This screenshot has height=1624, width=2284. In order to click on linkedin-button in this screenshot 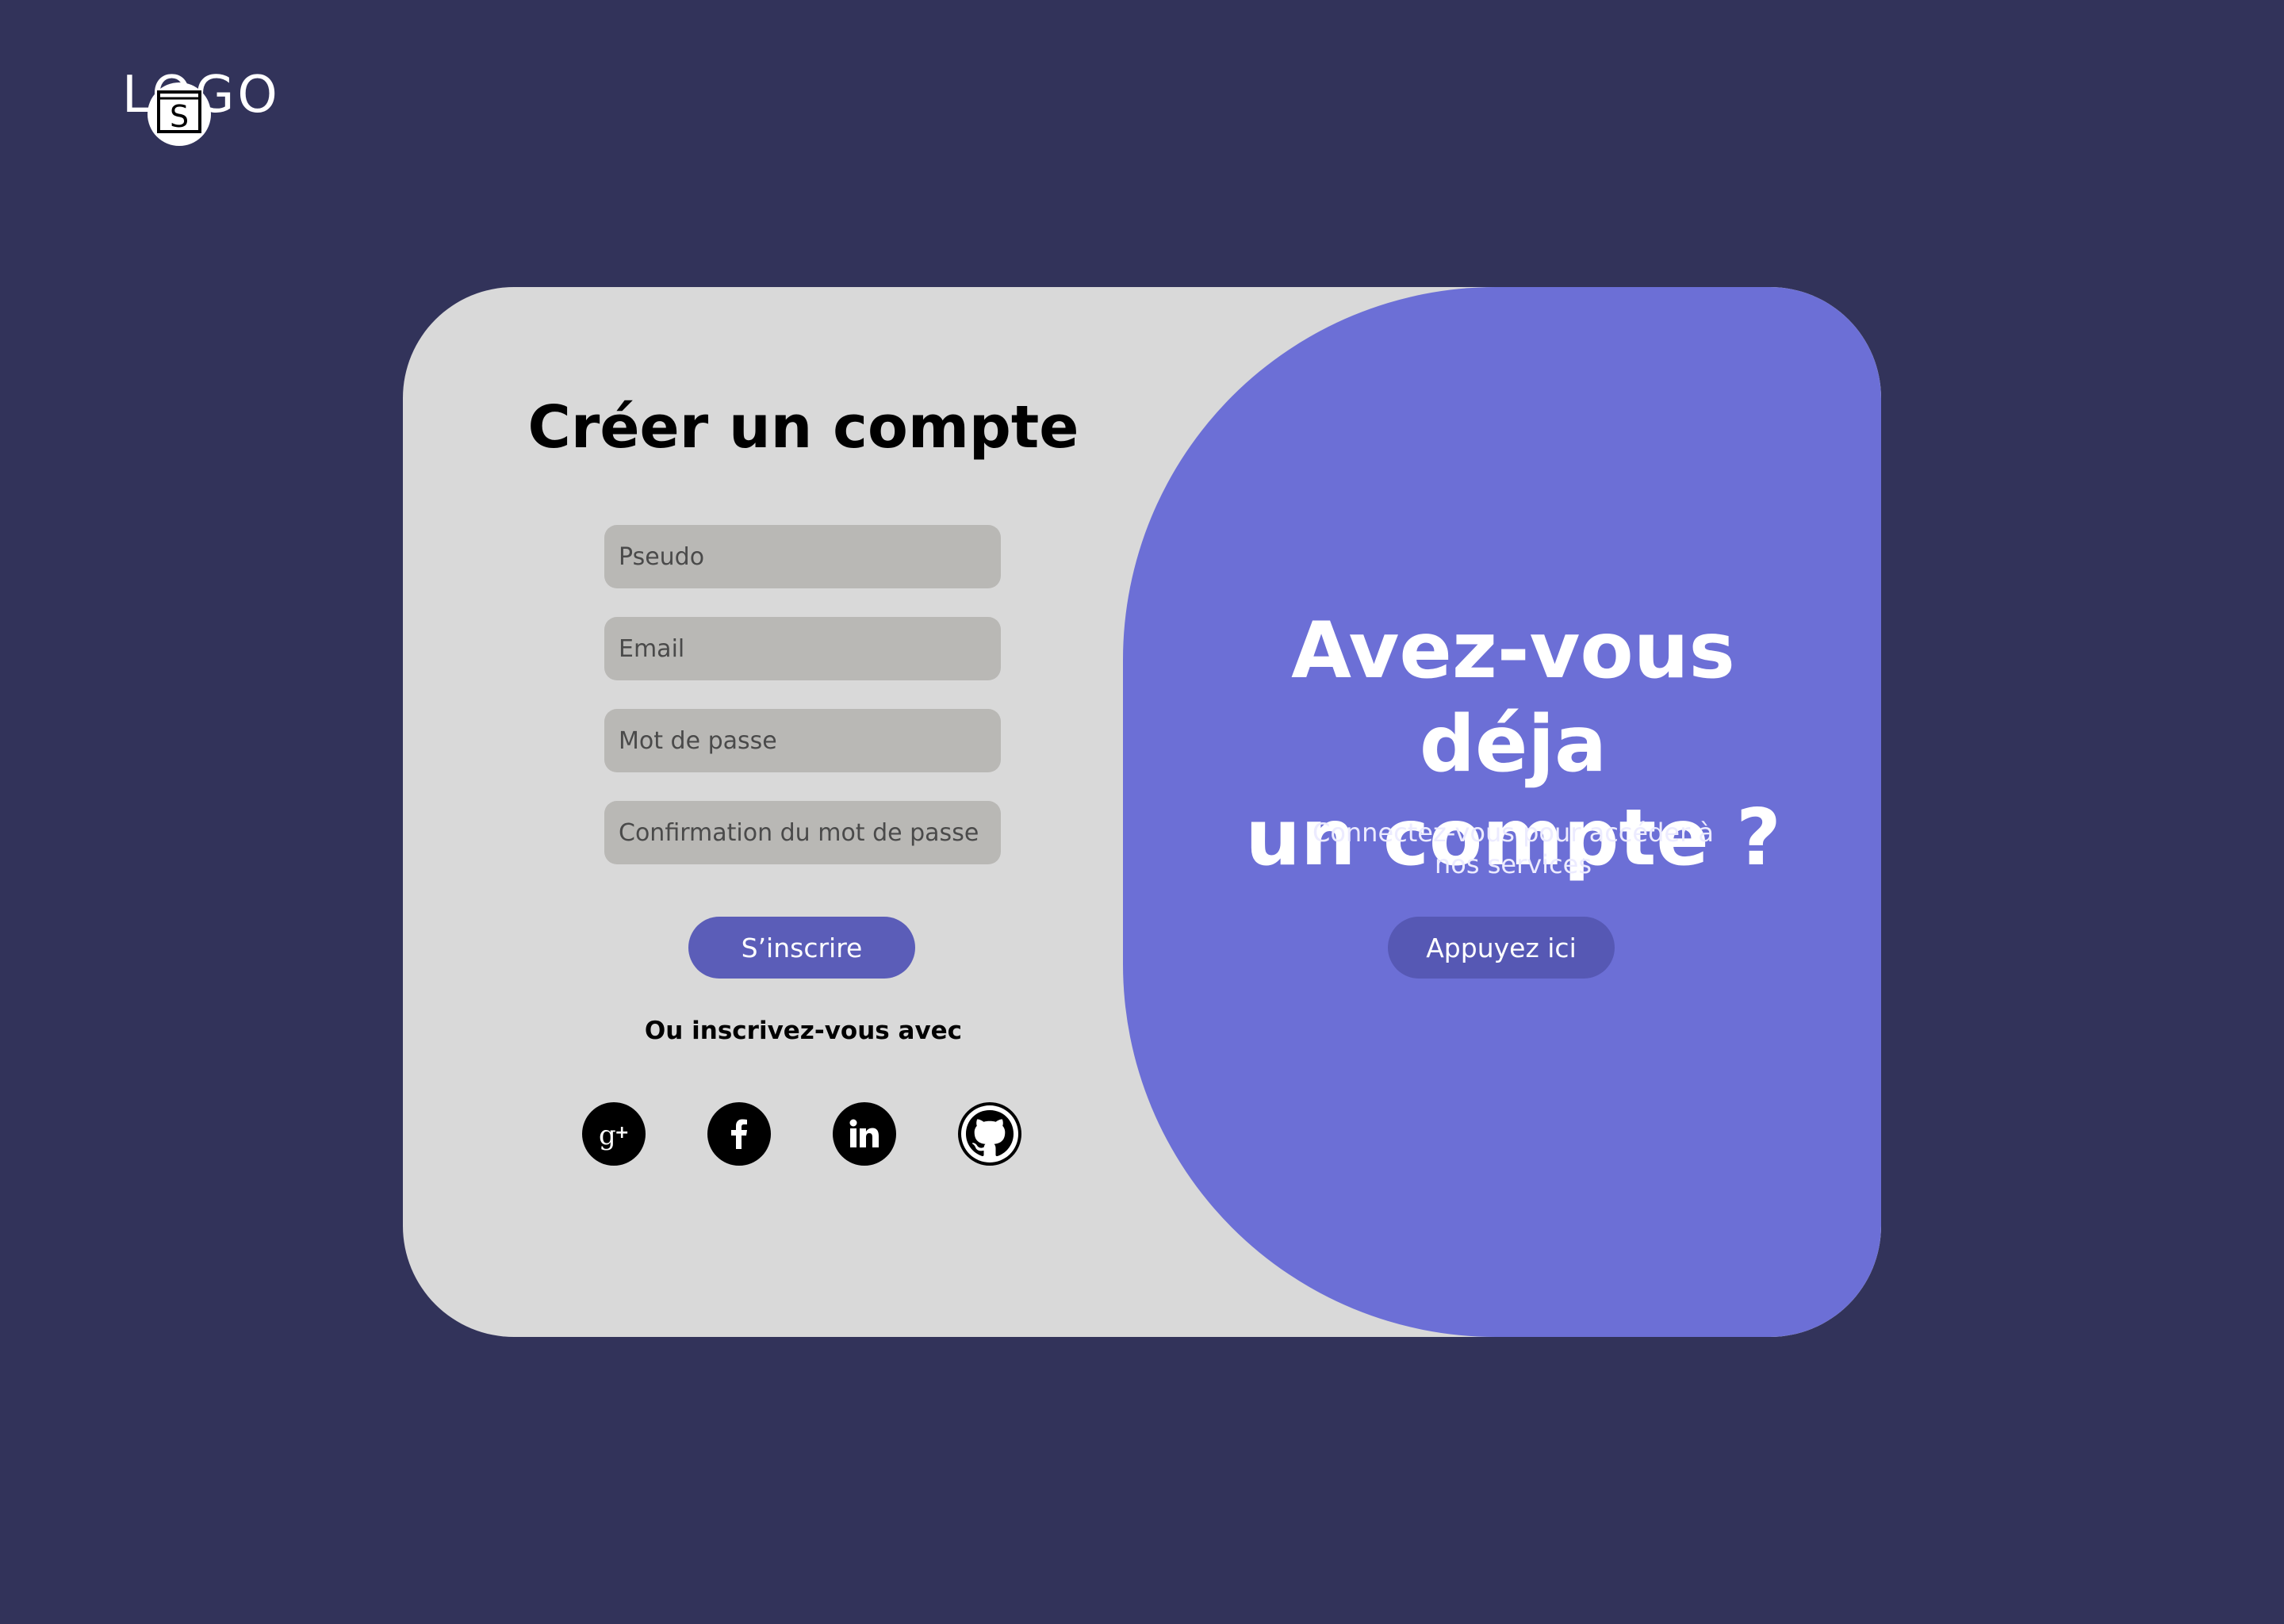, I will do `click(864, 1134)`.